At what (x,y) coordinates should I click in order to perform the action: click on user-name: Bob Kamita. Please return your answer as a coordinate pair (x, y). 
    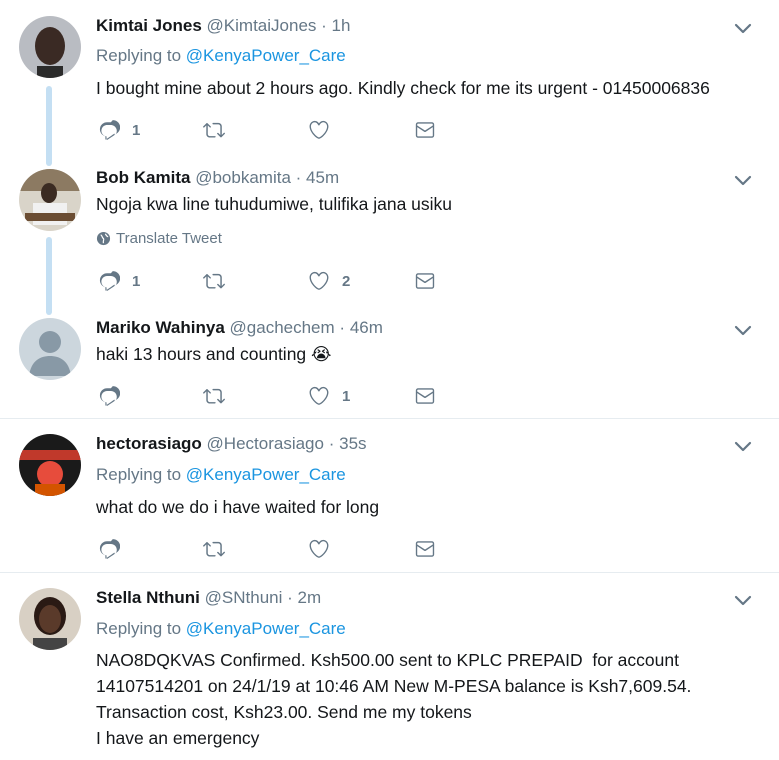
    Looking at the image, I should click on (143, 177).